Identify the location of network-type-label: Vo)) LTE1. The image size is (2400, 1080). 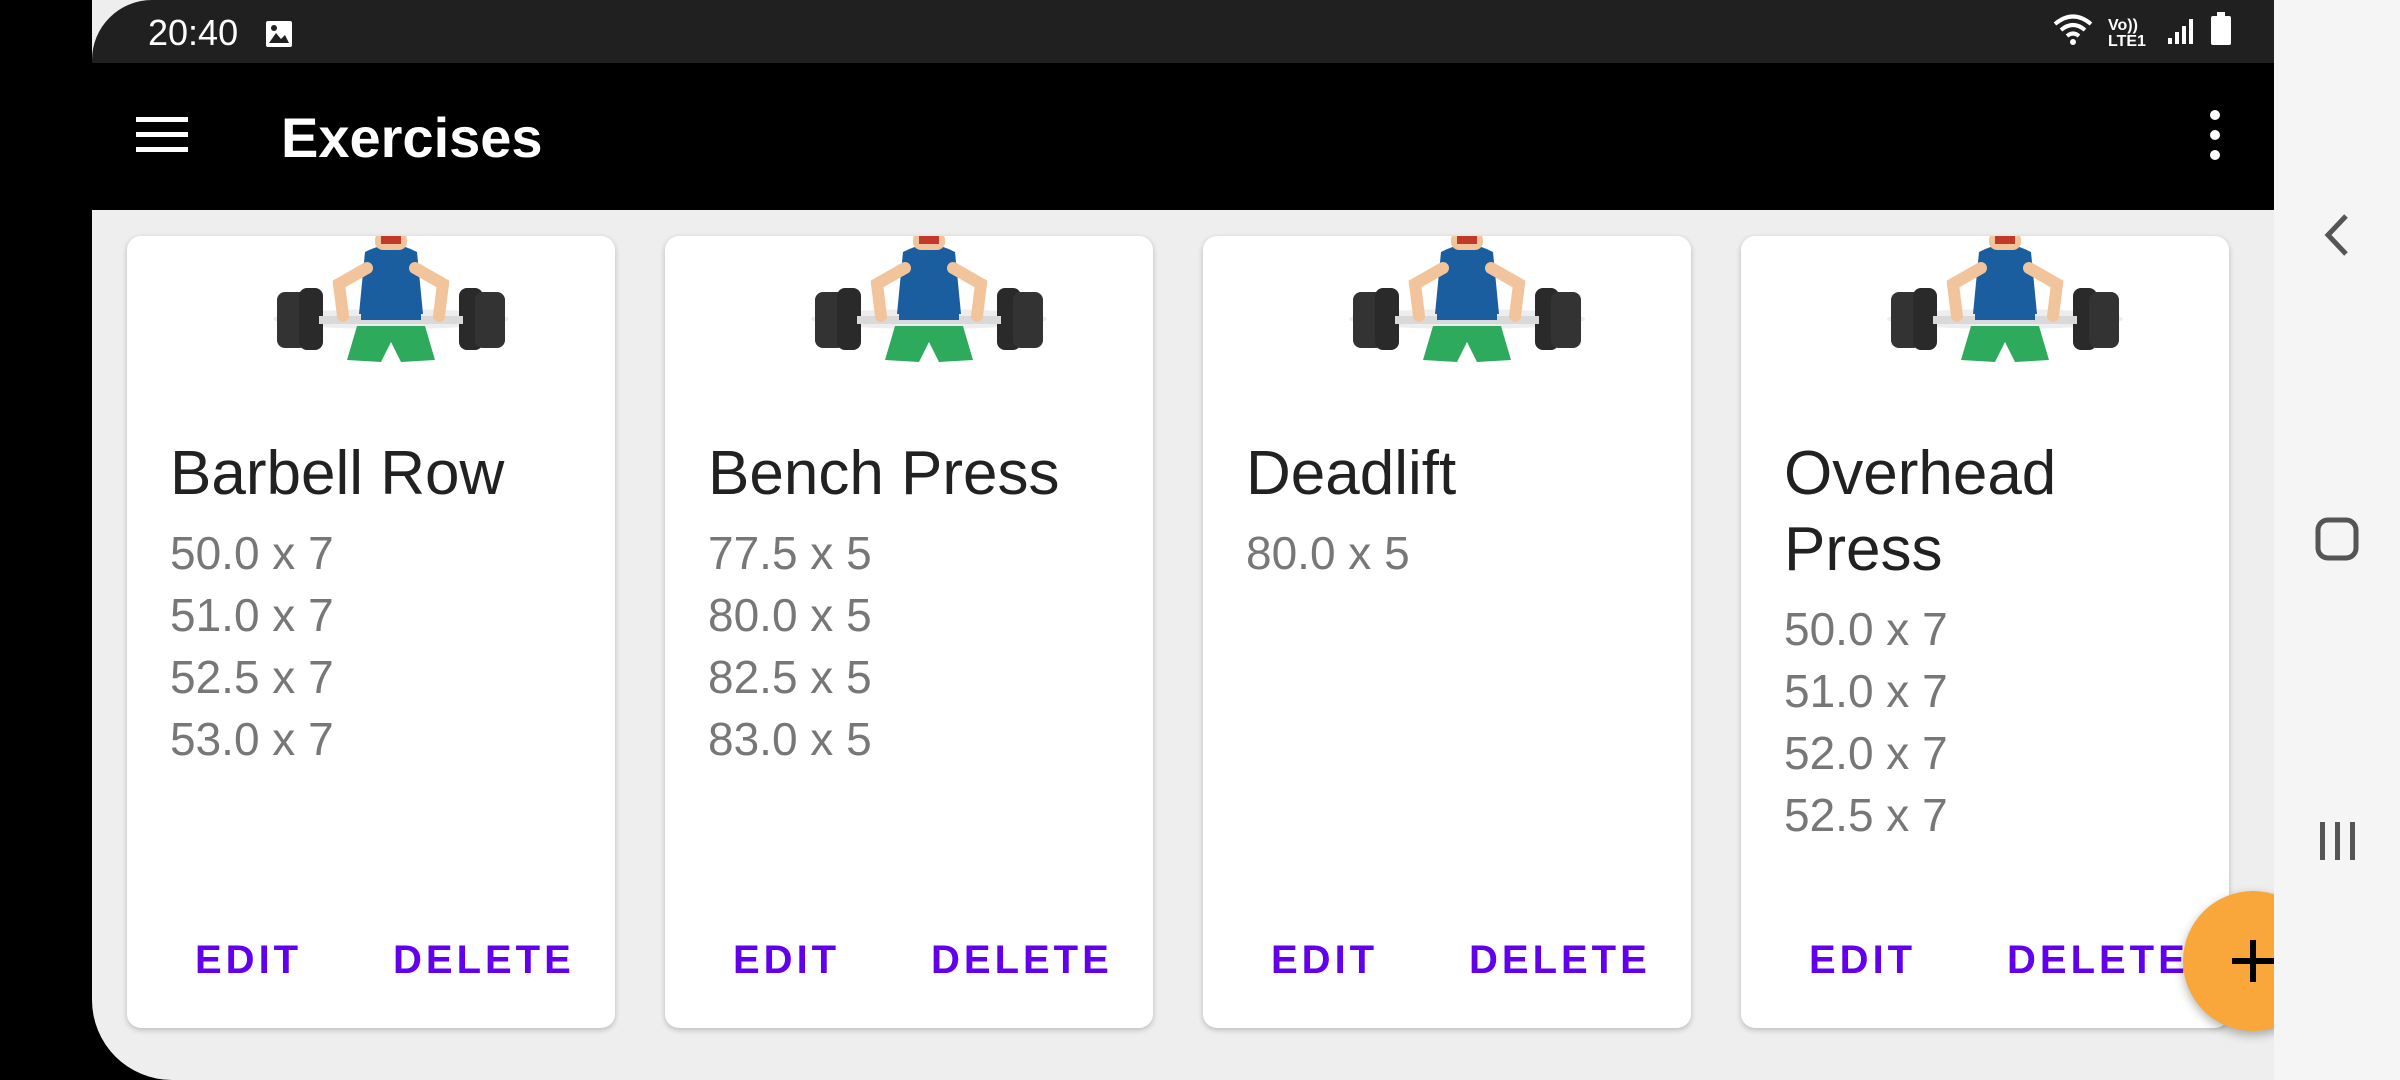
(2127, 33).